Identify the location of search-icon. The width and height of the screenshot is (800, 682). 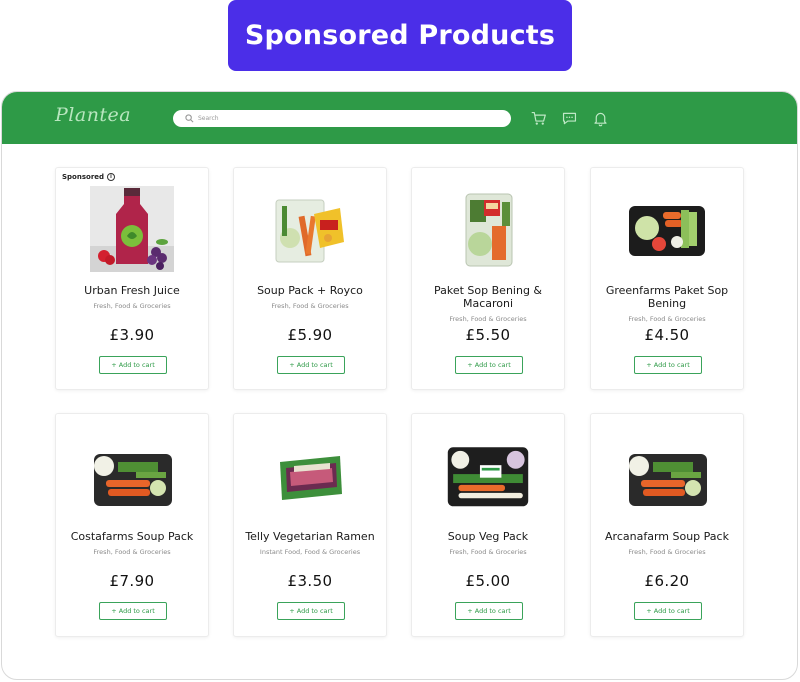
(189, 118).